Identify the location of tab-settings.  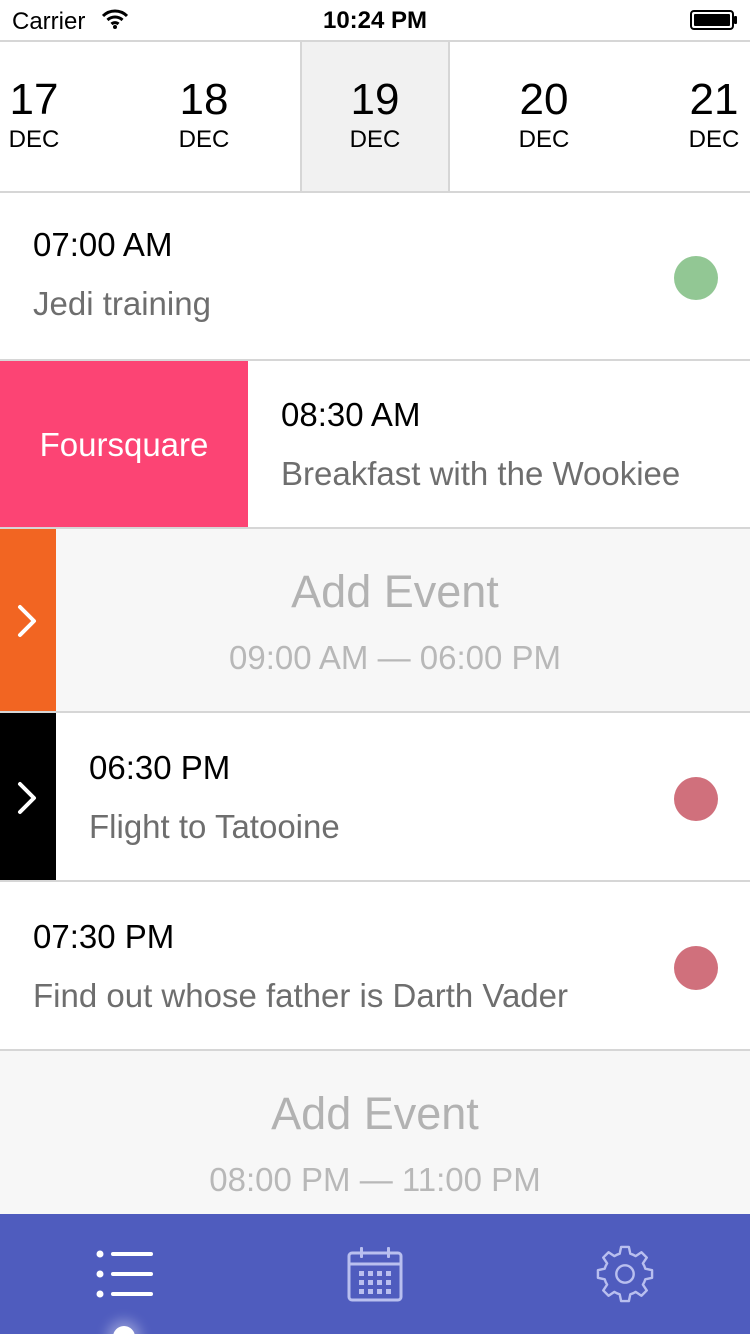
(625, 1274).